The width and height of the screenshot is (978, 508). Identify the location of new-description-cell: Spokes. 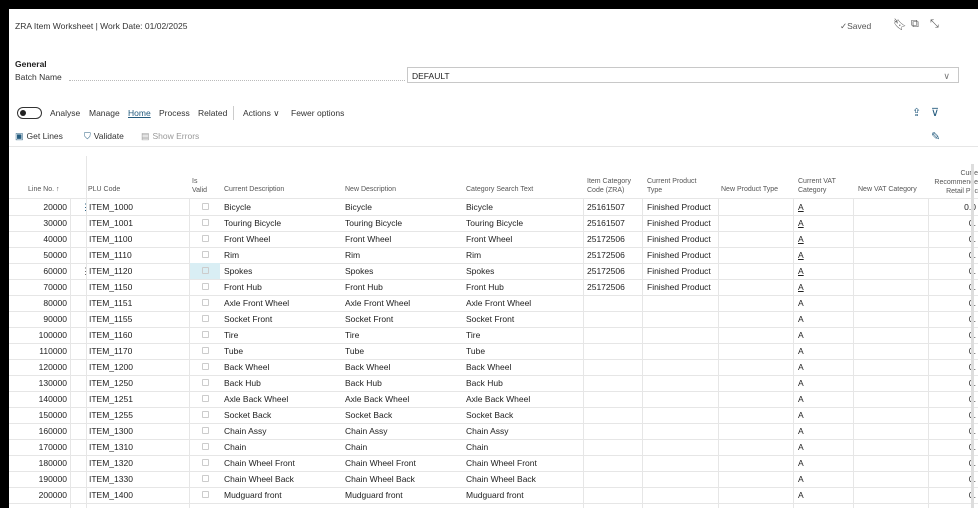
(404, 271).